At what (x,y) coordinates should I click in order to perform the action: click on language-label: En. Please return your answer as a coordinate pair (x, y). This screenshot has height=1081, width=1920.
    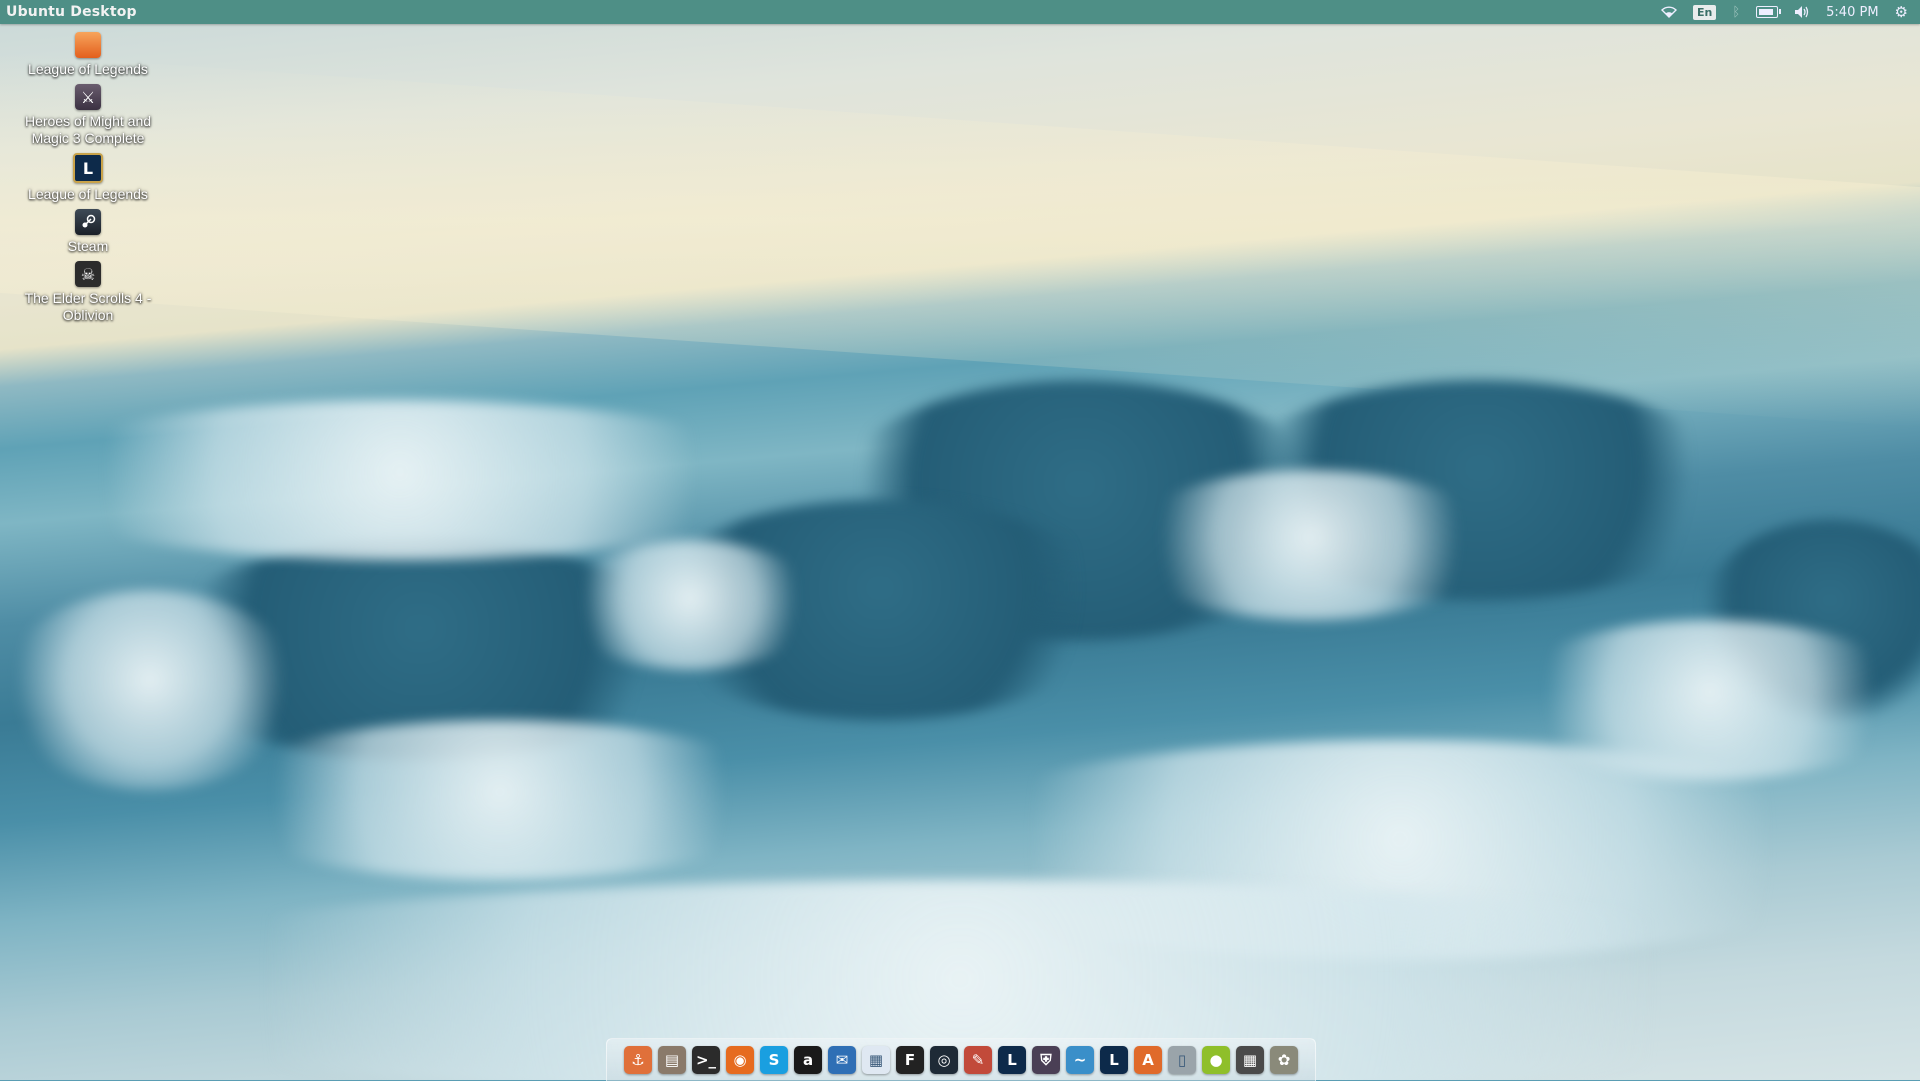
    Looking at the image, I should click on (1704, 12).